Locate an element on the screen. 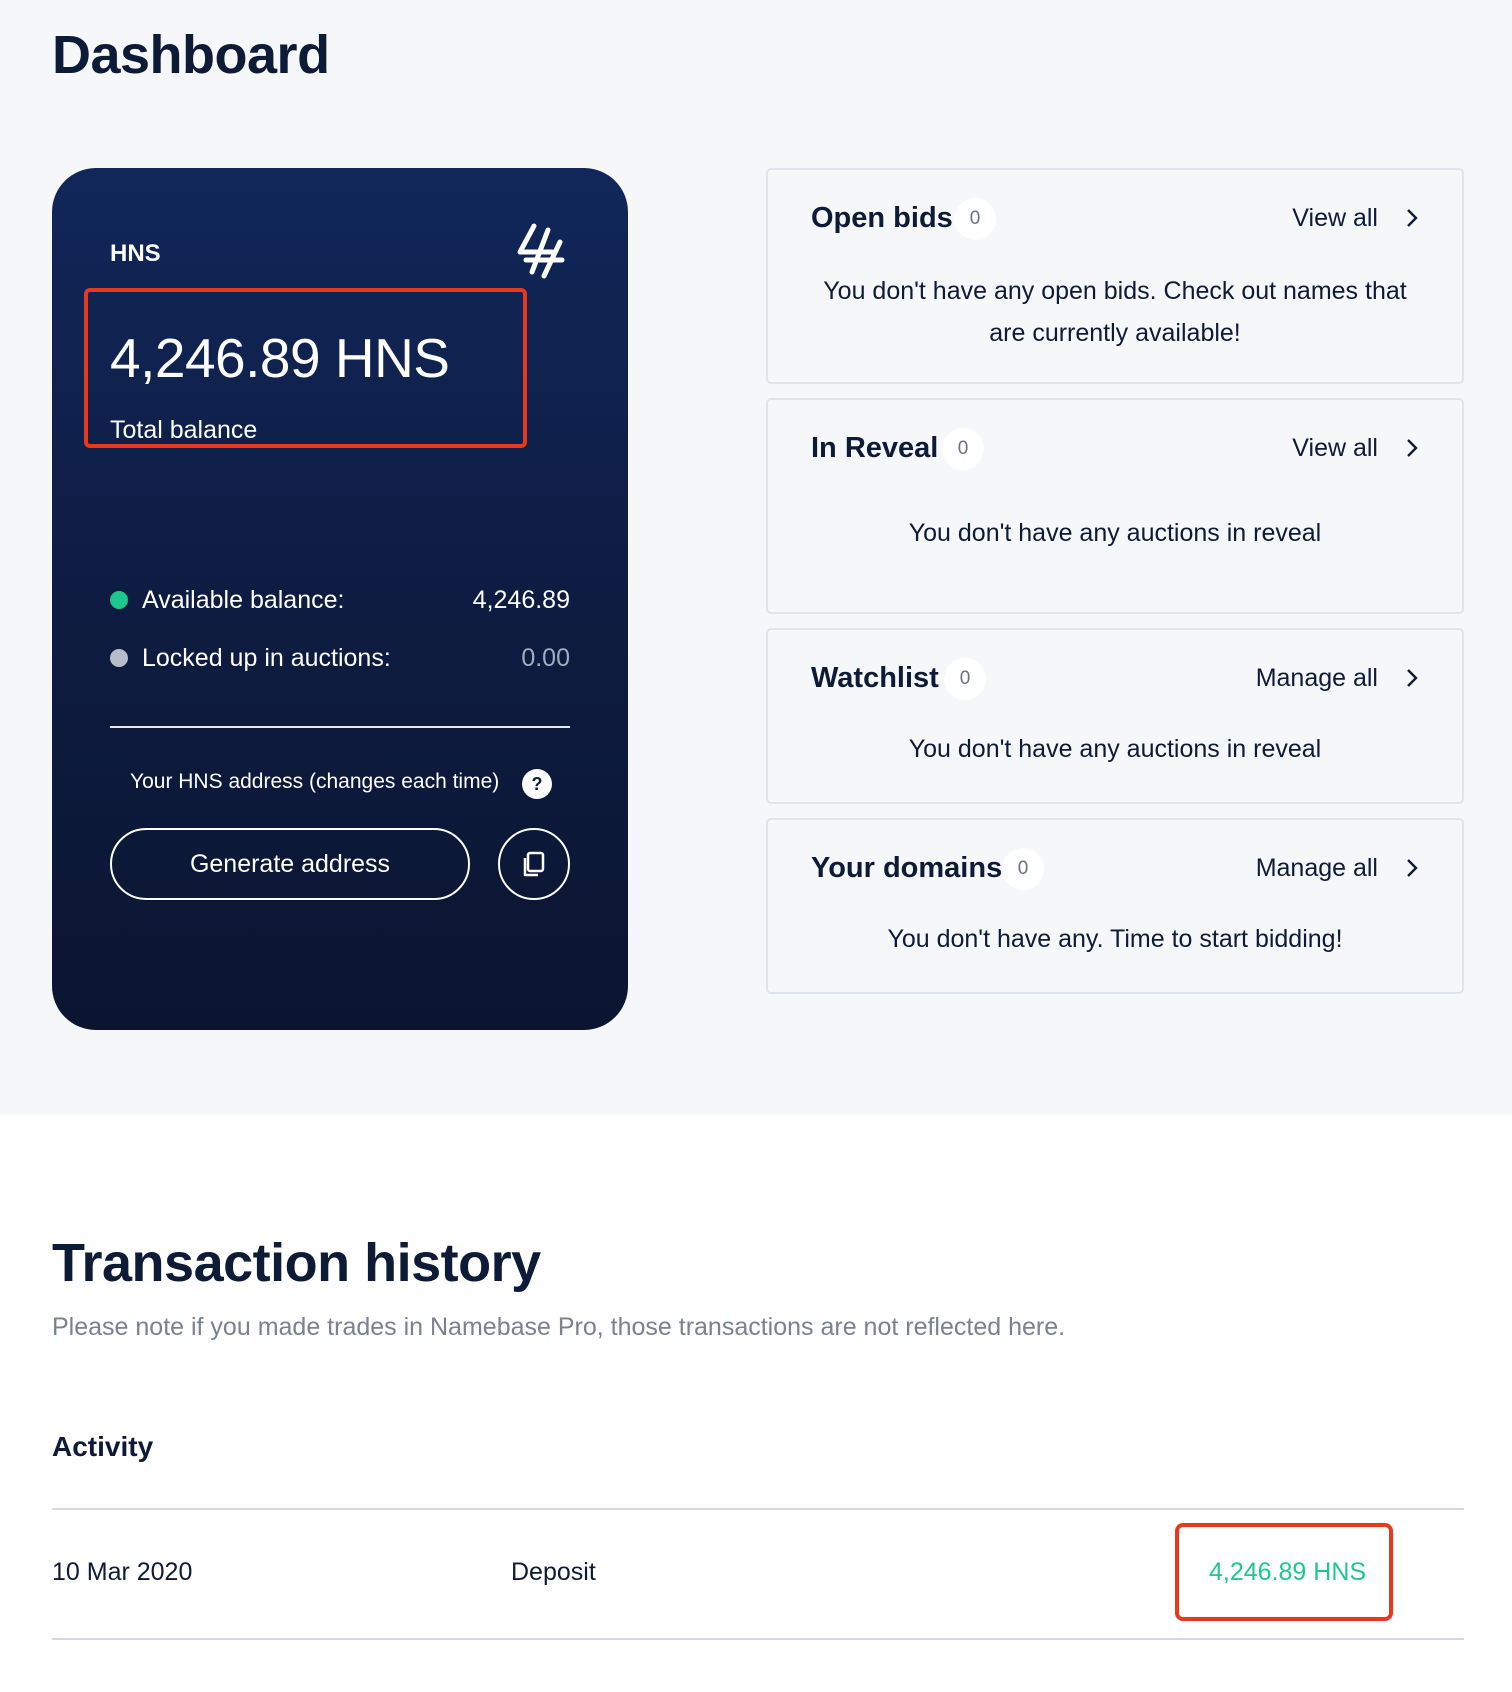 The image size is (1512, 1692). locked-balance-label: Locked up in auctions: is located at coordinates (266, 658).